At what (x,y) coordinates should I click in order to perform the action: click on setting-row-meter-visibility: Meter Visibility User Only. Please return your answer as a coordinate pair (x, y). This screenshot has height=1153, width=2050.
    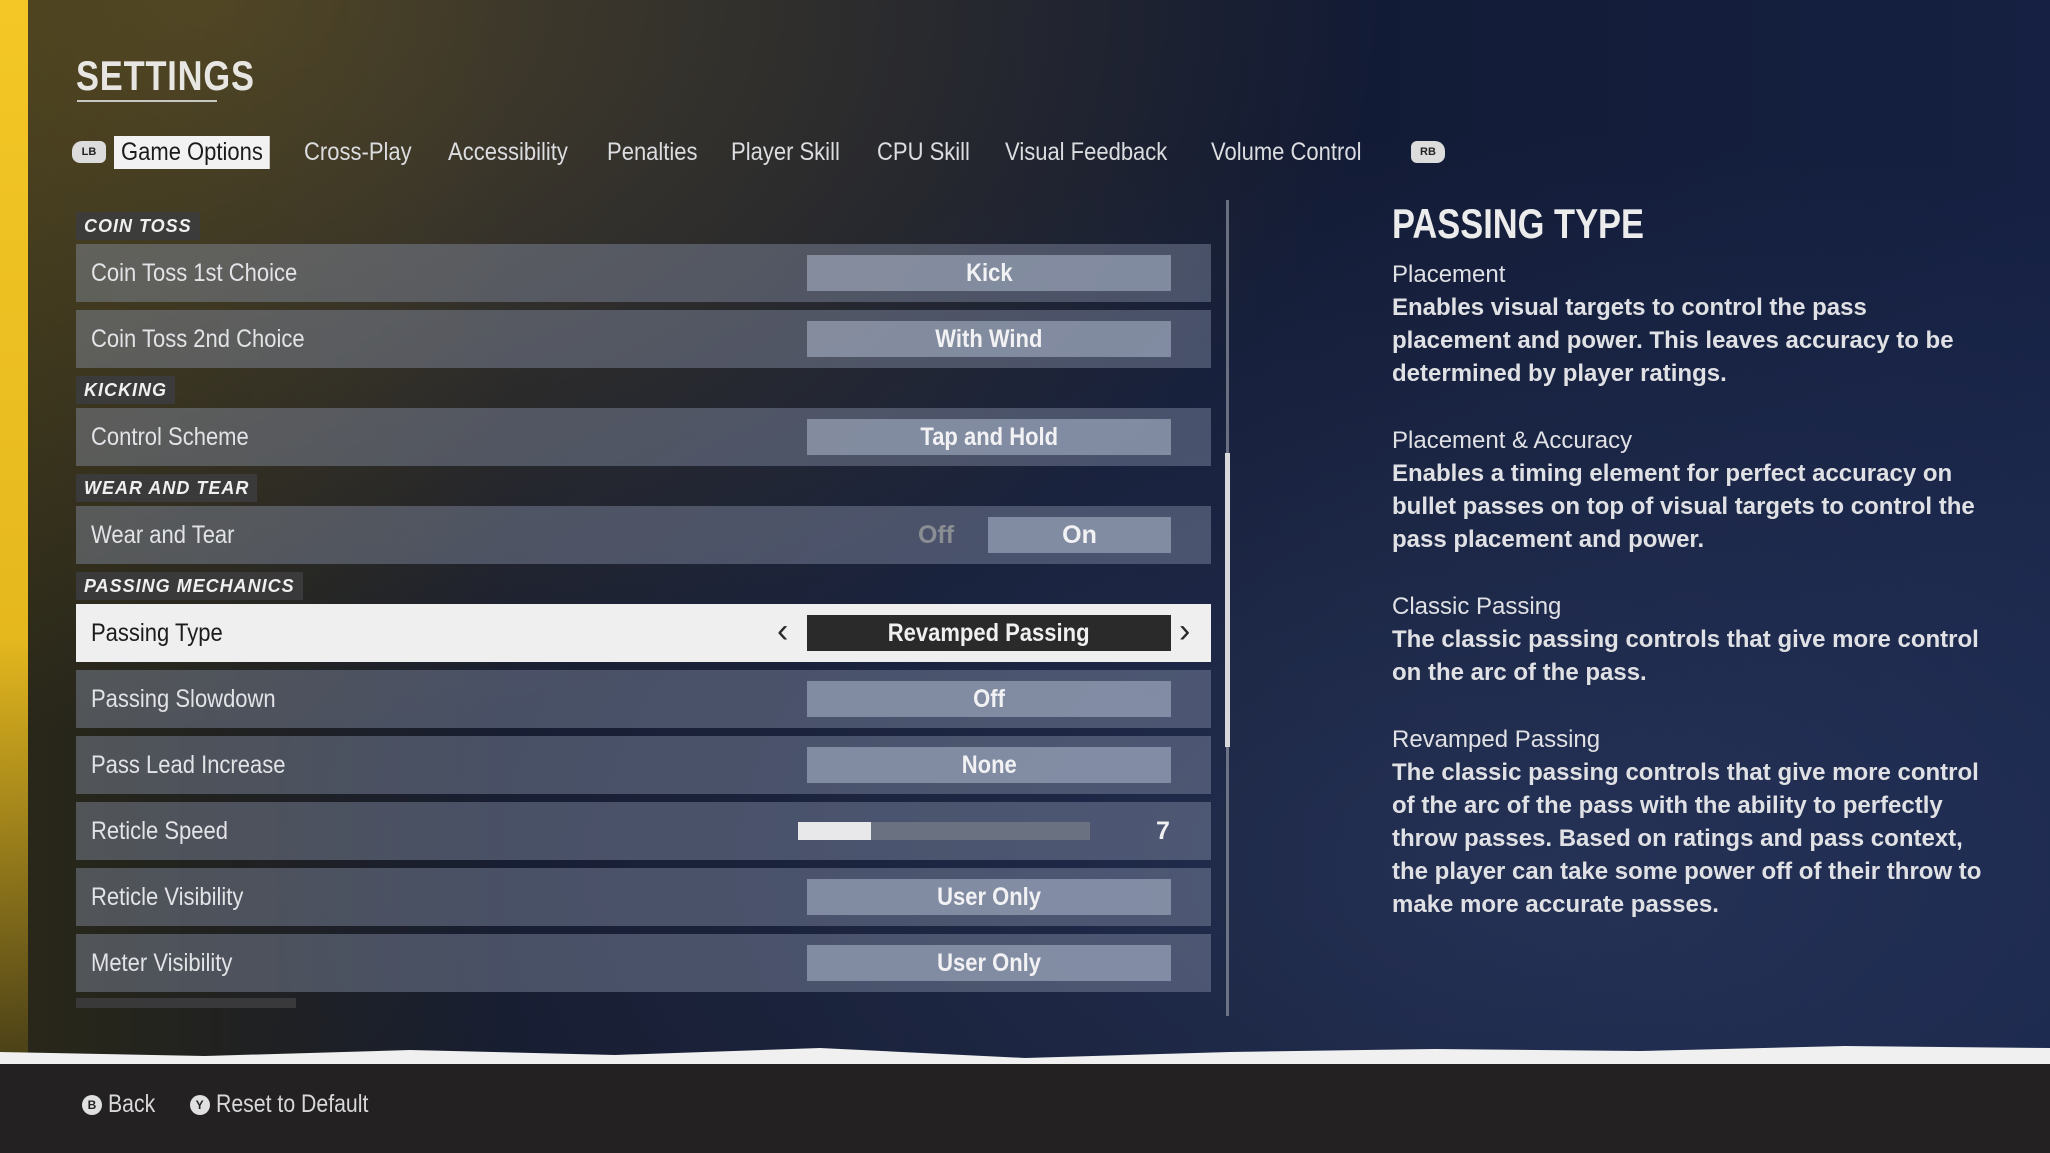
    Looking at the image, I should click on (643, 963).